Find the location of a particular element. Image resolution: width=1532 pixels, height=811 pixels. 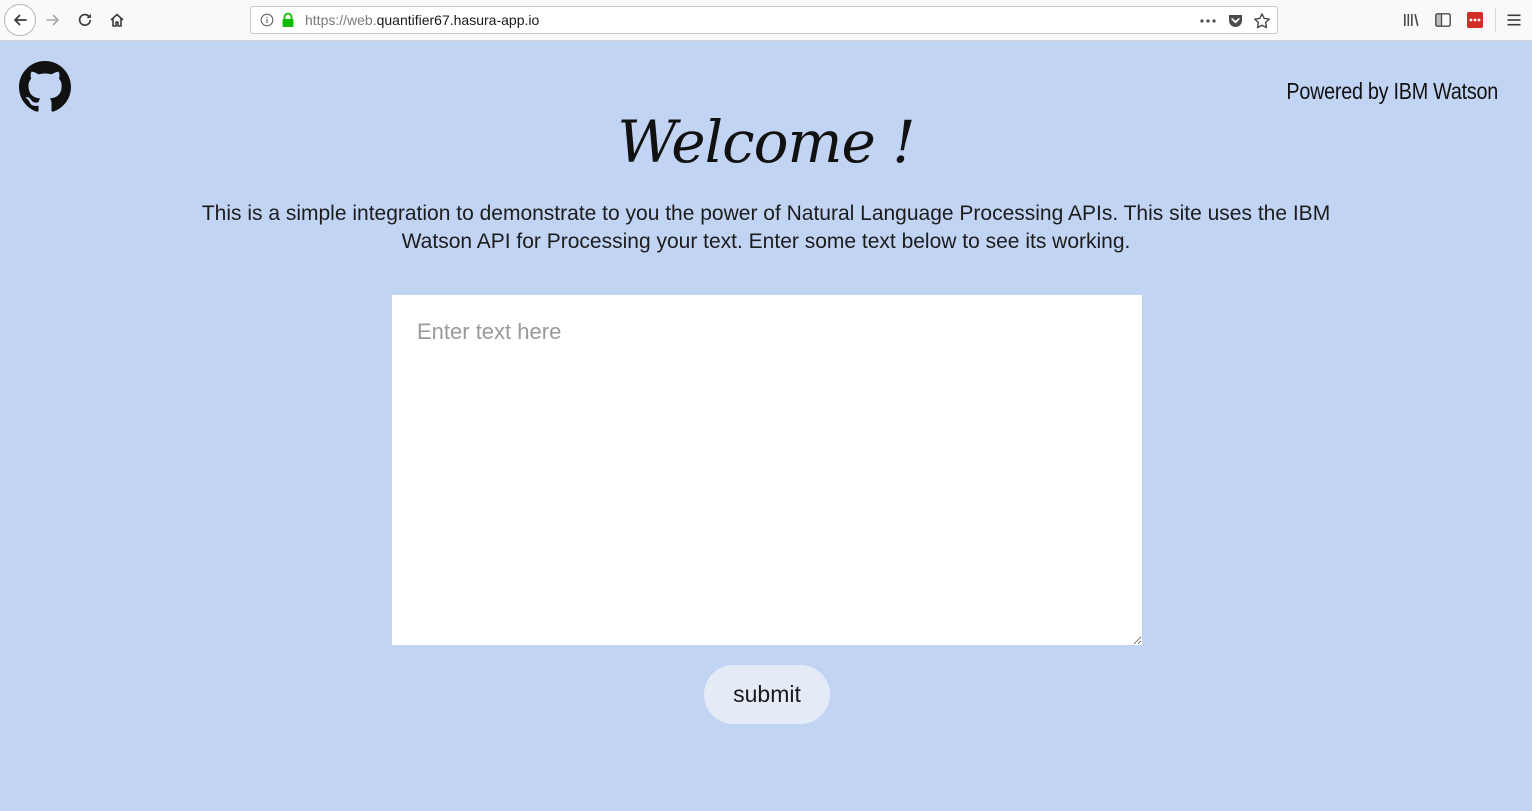

powered-by-label: Powered by IBM Watson is located at coordinates (1392, 91).